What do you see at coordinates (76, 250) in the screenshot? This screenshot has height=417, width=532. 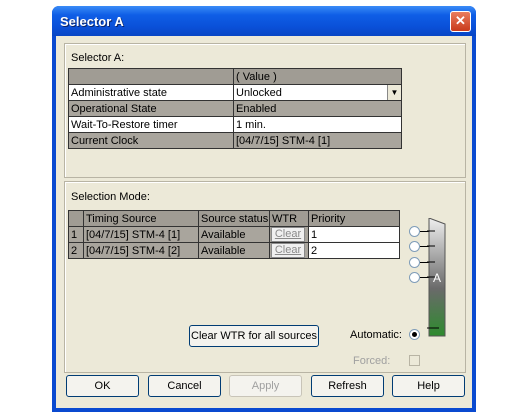 I see `row-number: 2` at bounding box center [76, 250].